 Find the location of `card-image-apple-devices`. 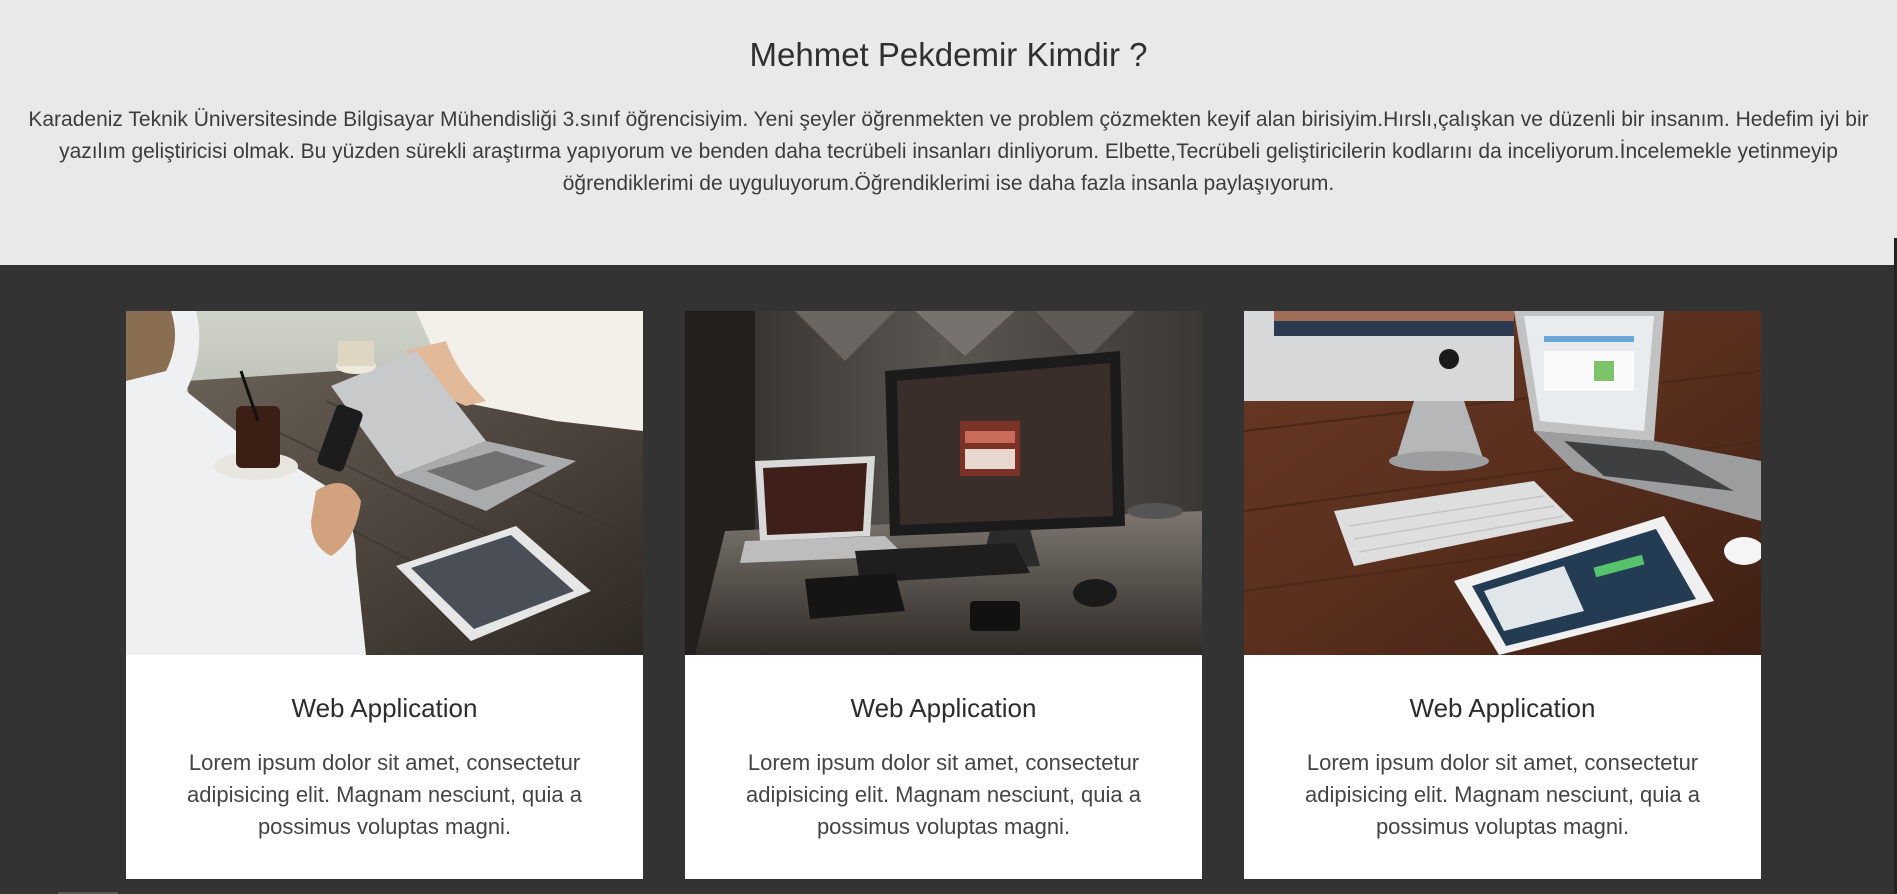

card-image-apple-devices is located at coordinates (1502, 483).